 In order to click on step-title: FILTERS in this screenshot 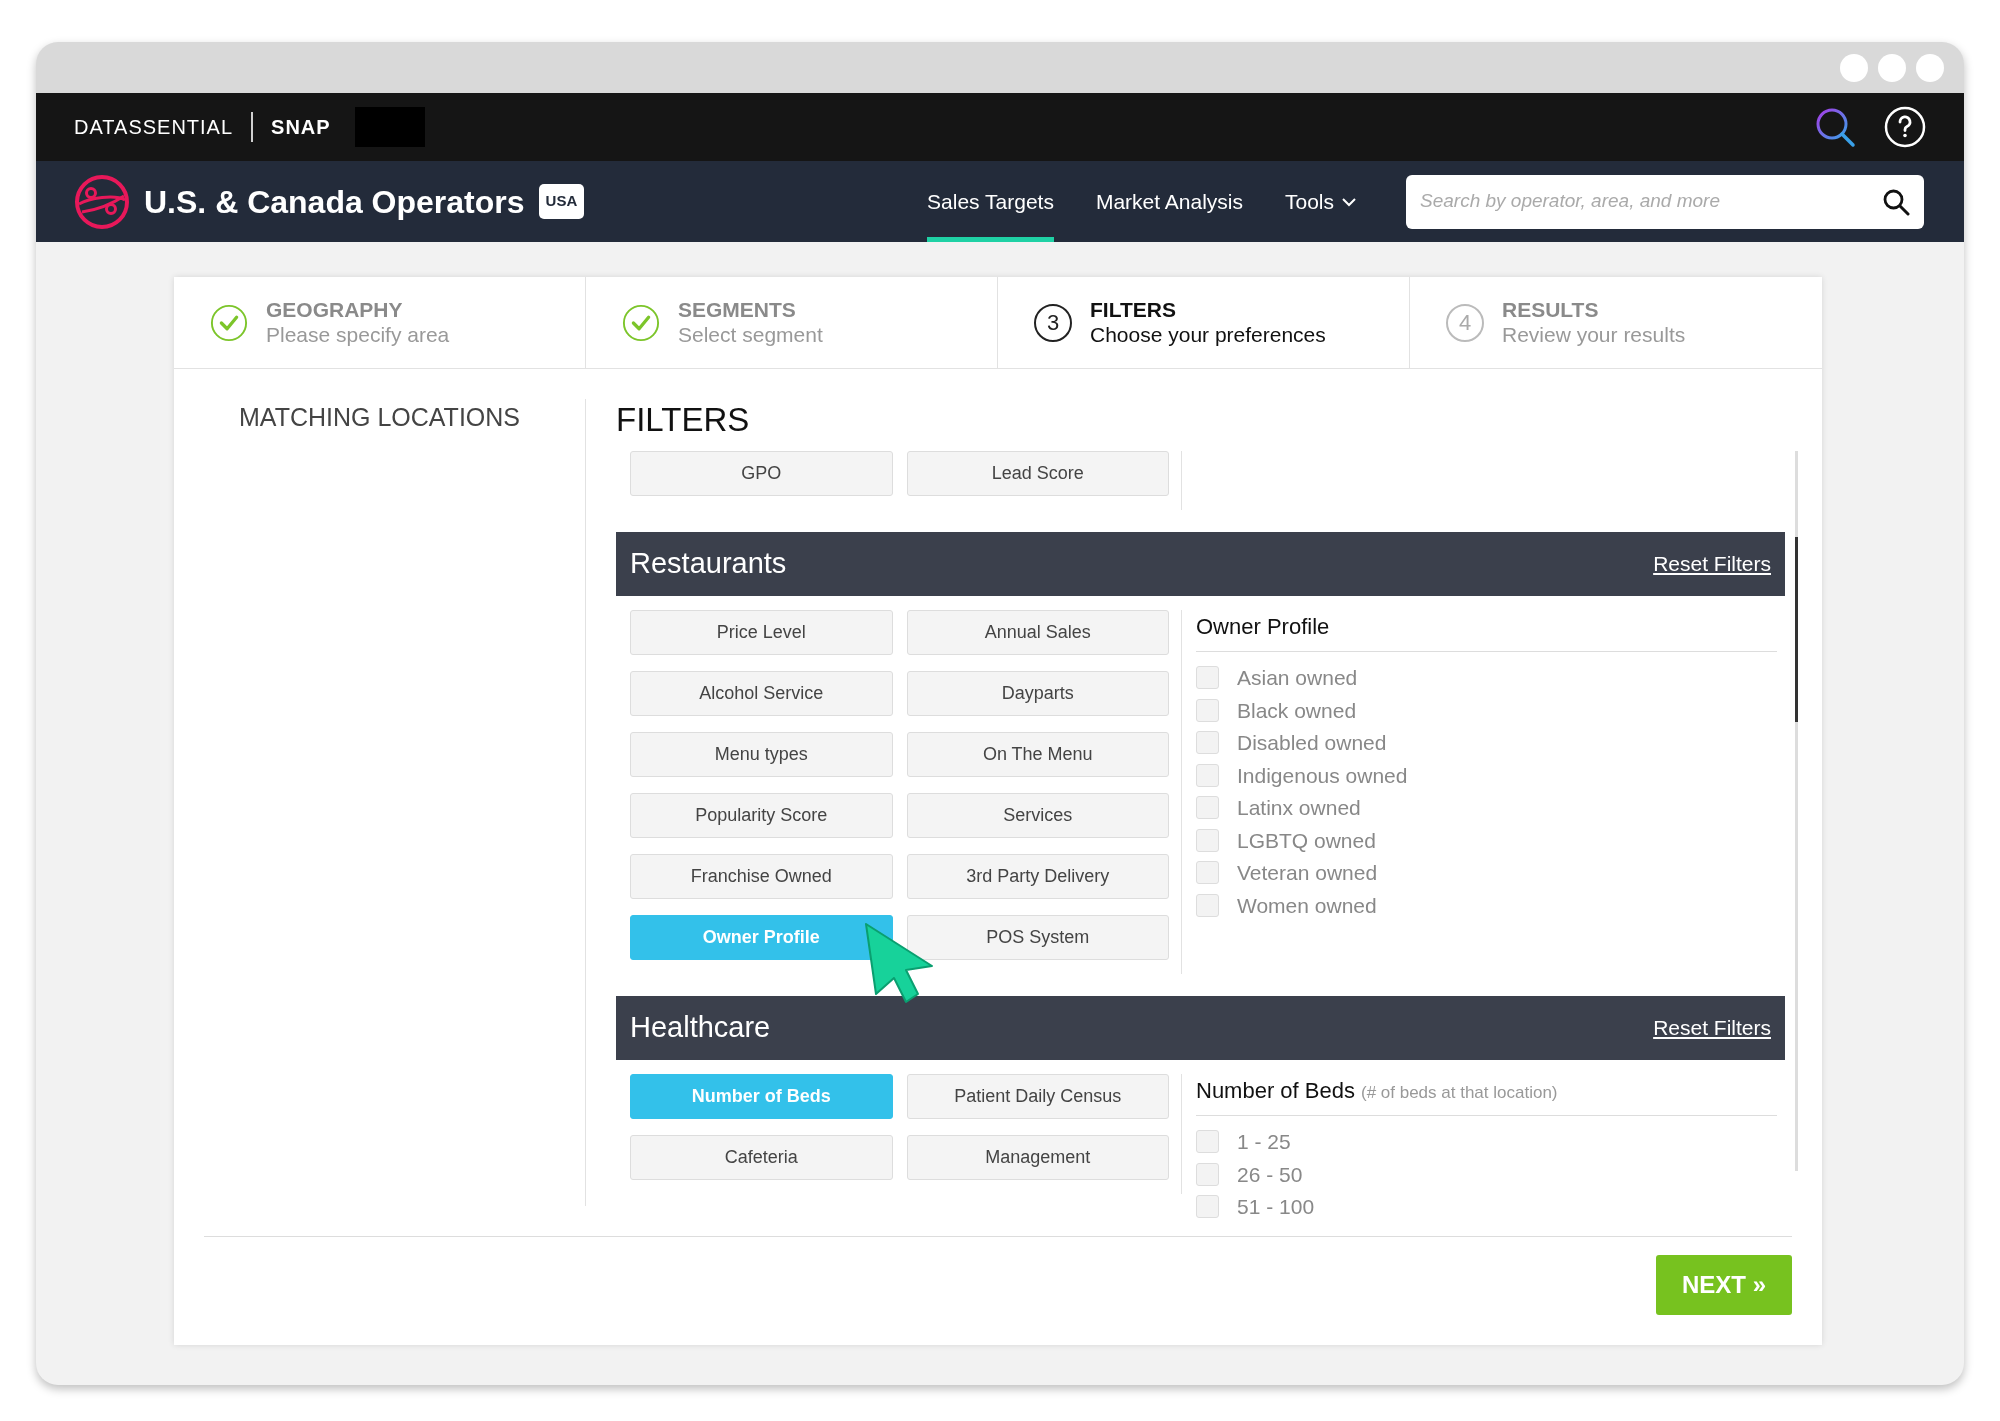, I will do `click(1133, 310)`.